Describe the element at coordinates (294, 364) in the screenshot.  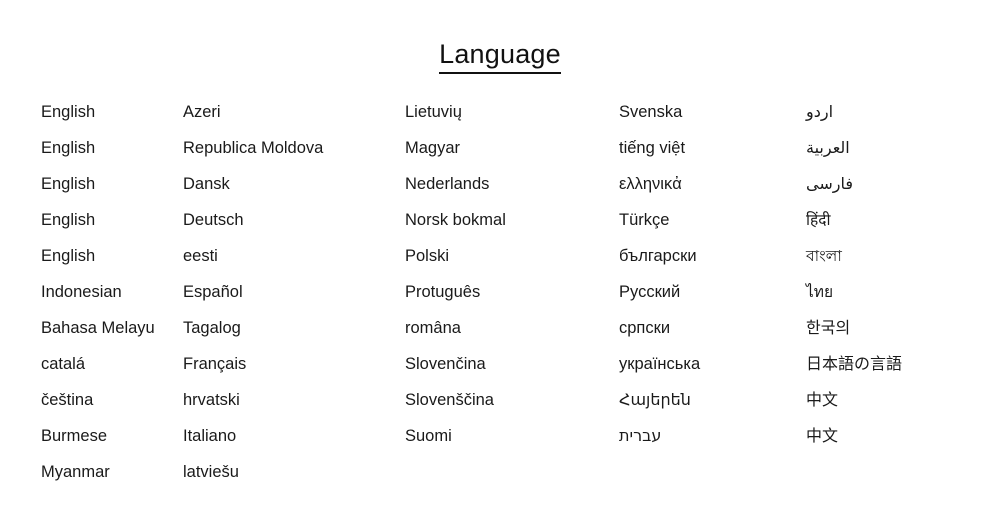
I see `language-option: Français` at that location.